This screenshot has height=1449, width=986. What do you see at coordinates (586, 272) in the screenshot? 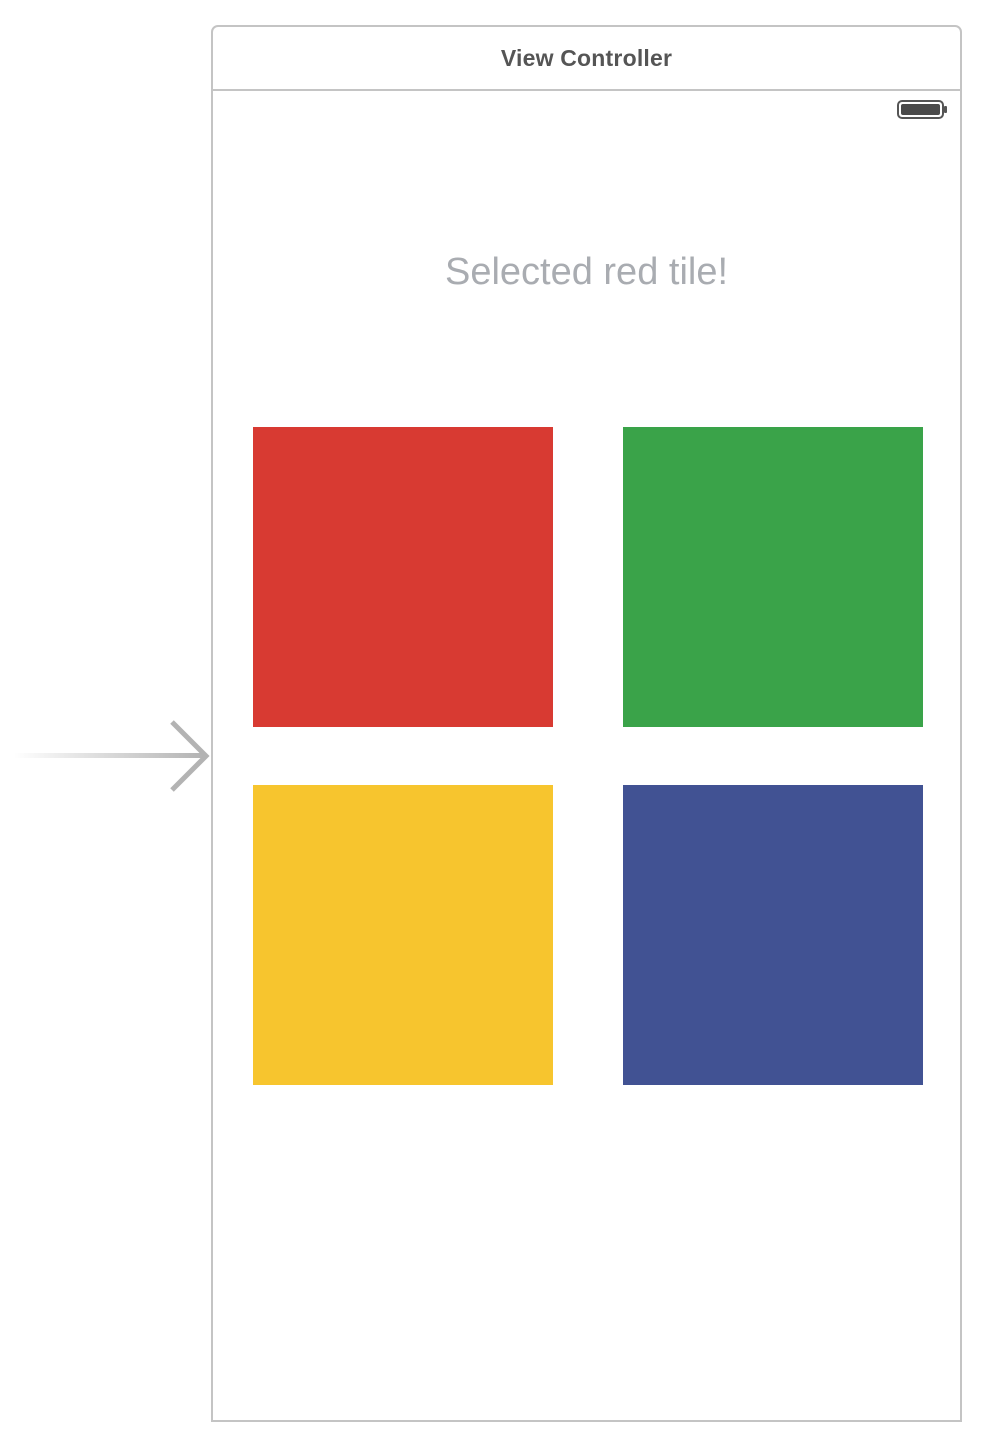
I see `selected-tile-label: Selected red tile!` at bounding box center [586, 272].